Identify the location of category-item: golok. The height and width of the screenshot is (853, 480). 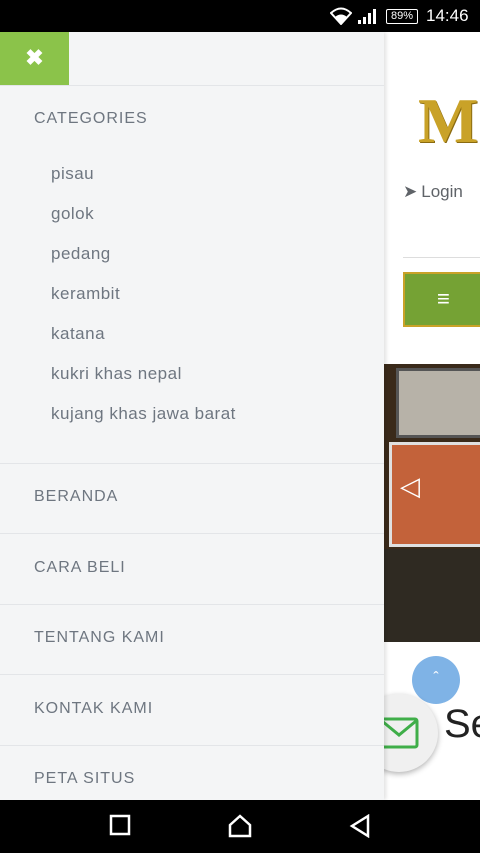
(72, 214).